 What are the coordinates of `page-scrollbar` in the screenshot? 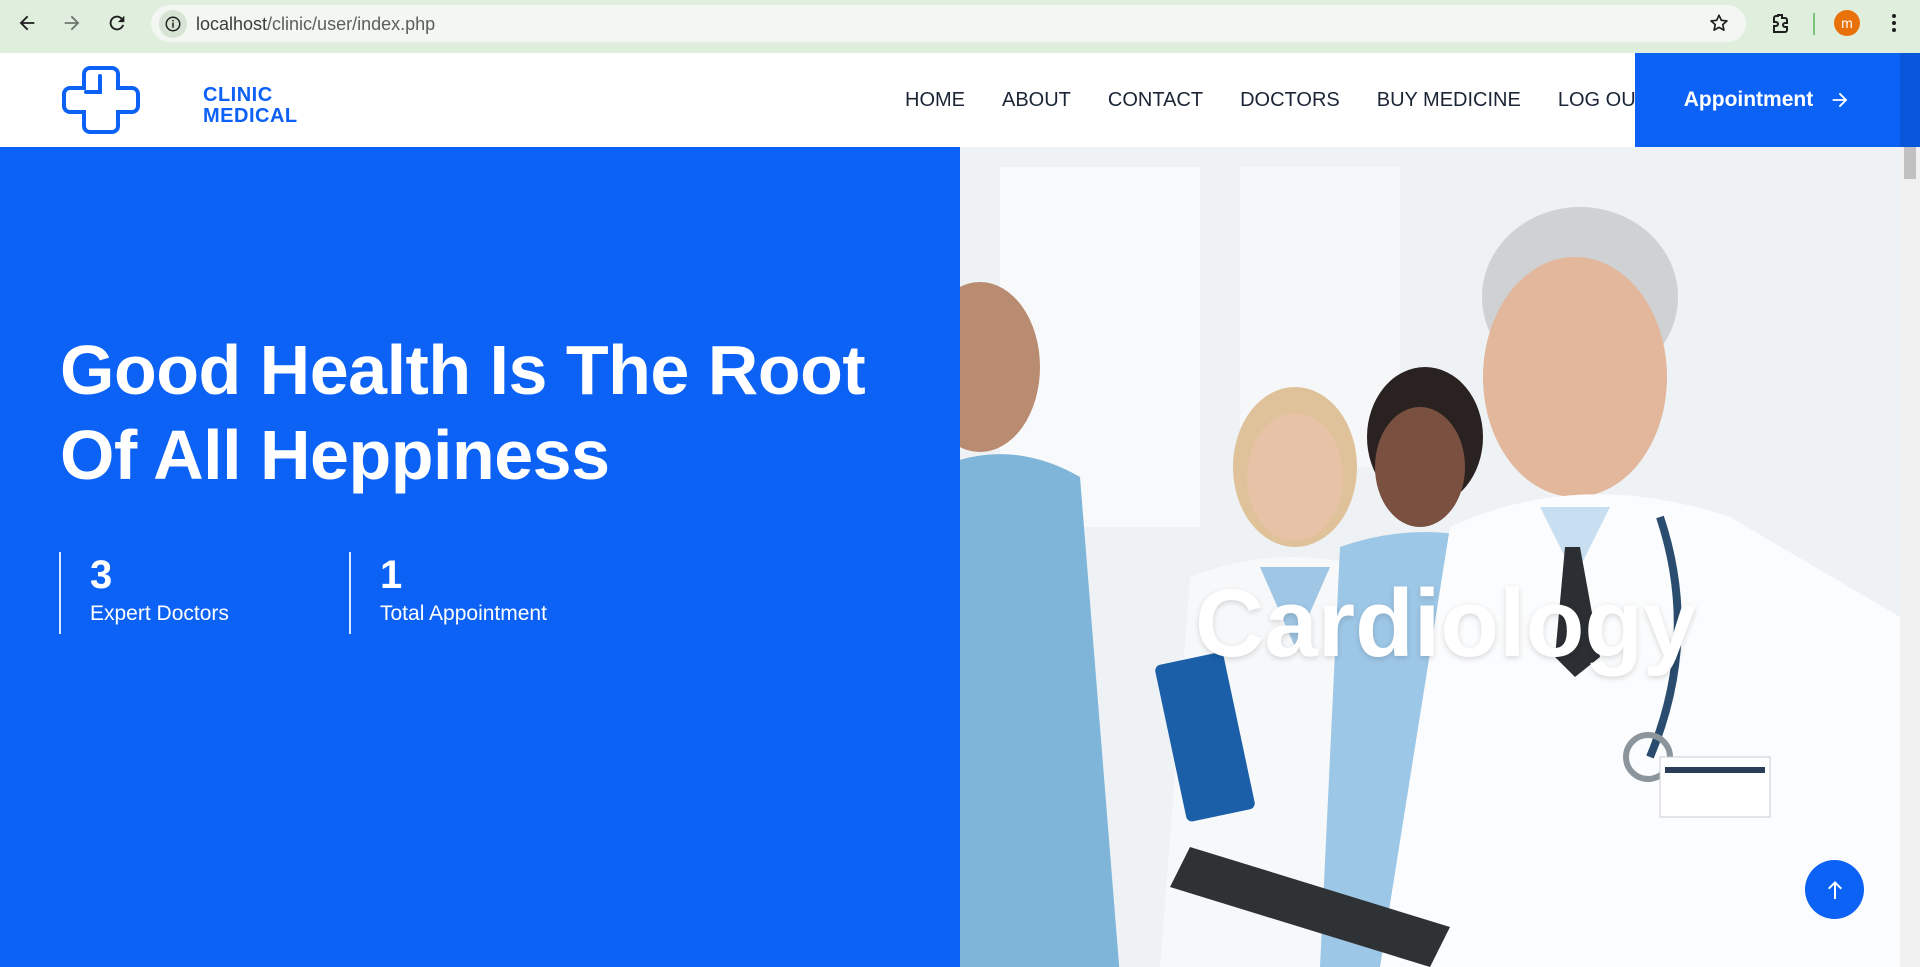 It's located at (1910, 510).